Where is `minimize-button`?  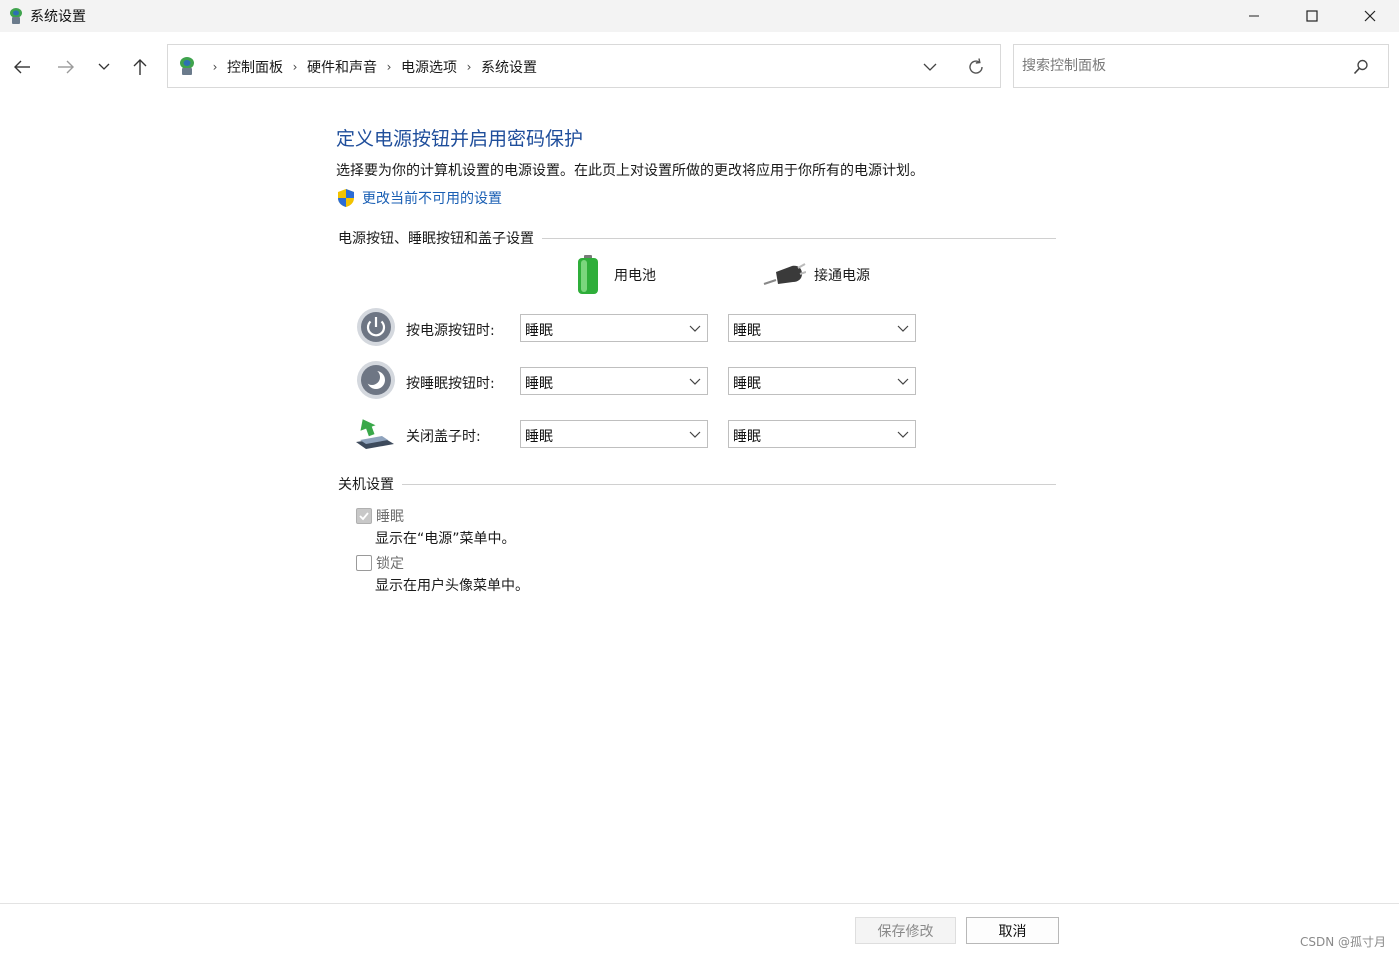
minimize-button is located at coordinates (1254, 16).